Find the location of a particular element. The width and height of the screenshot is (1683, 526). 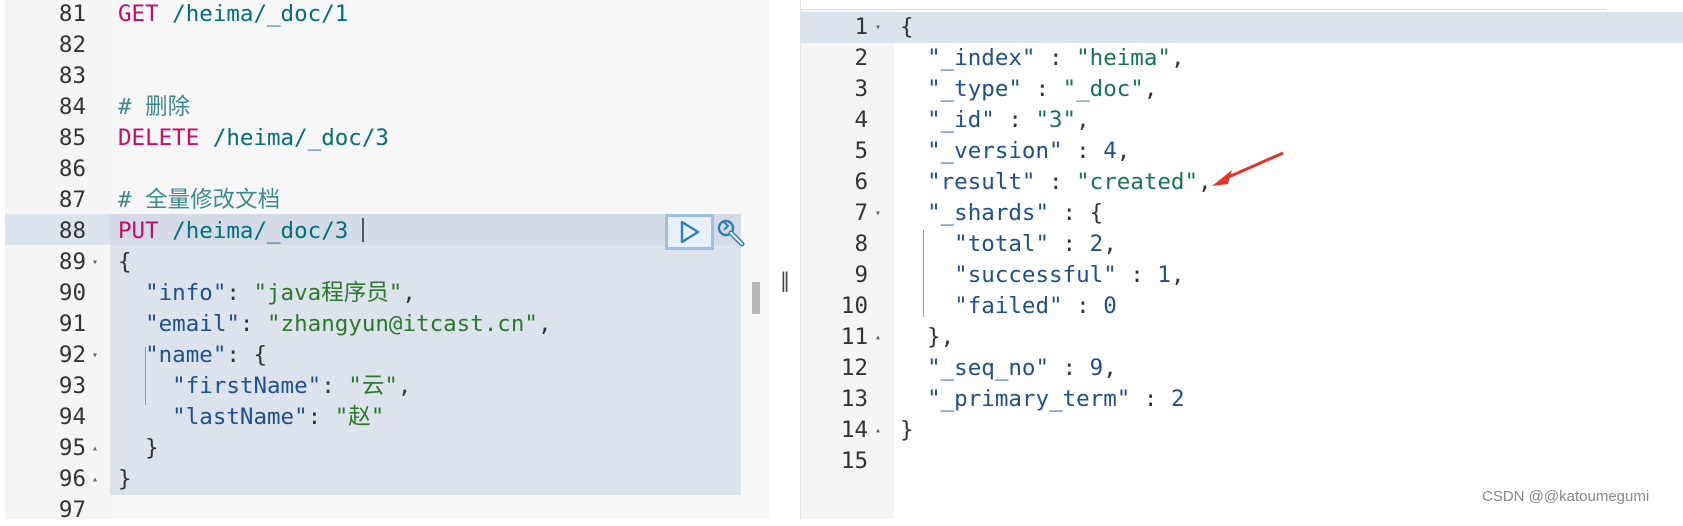

line-number: 9 is located at coordinates (861, 275).